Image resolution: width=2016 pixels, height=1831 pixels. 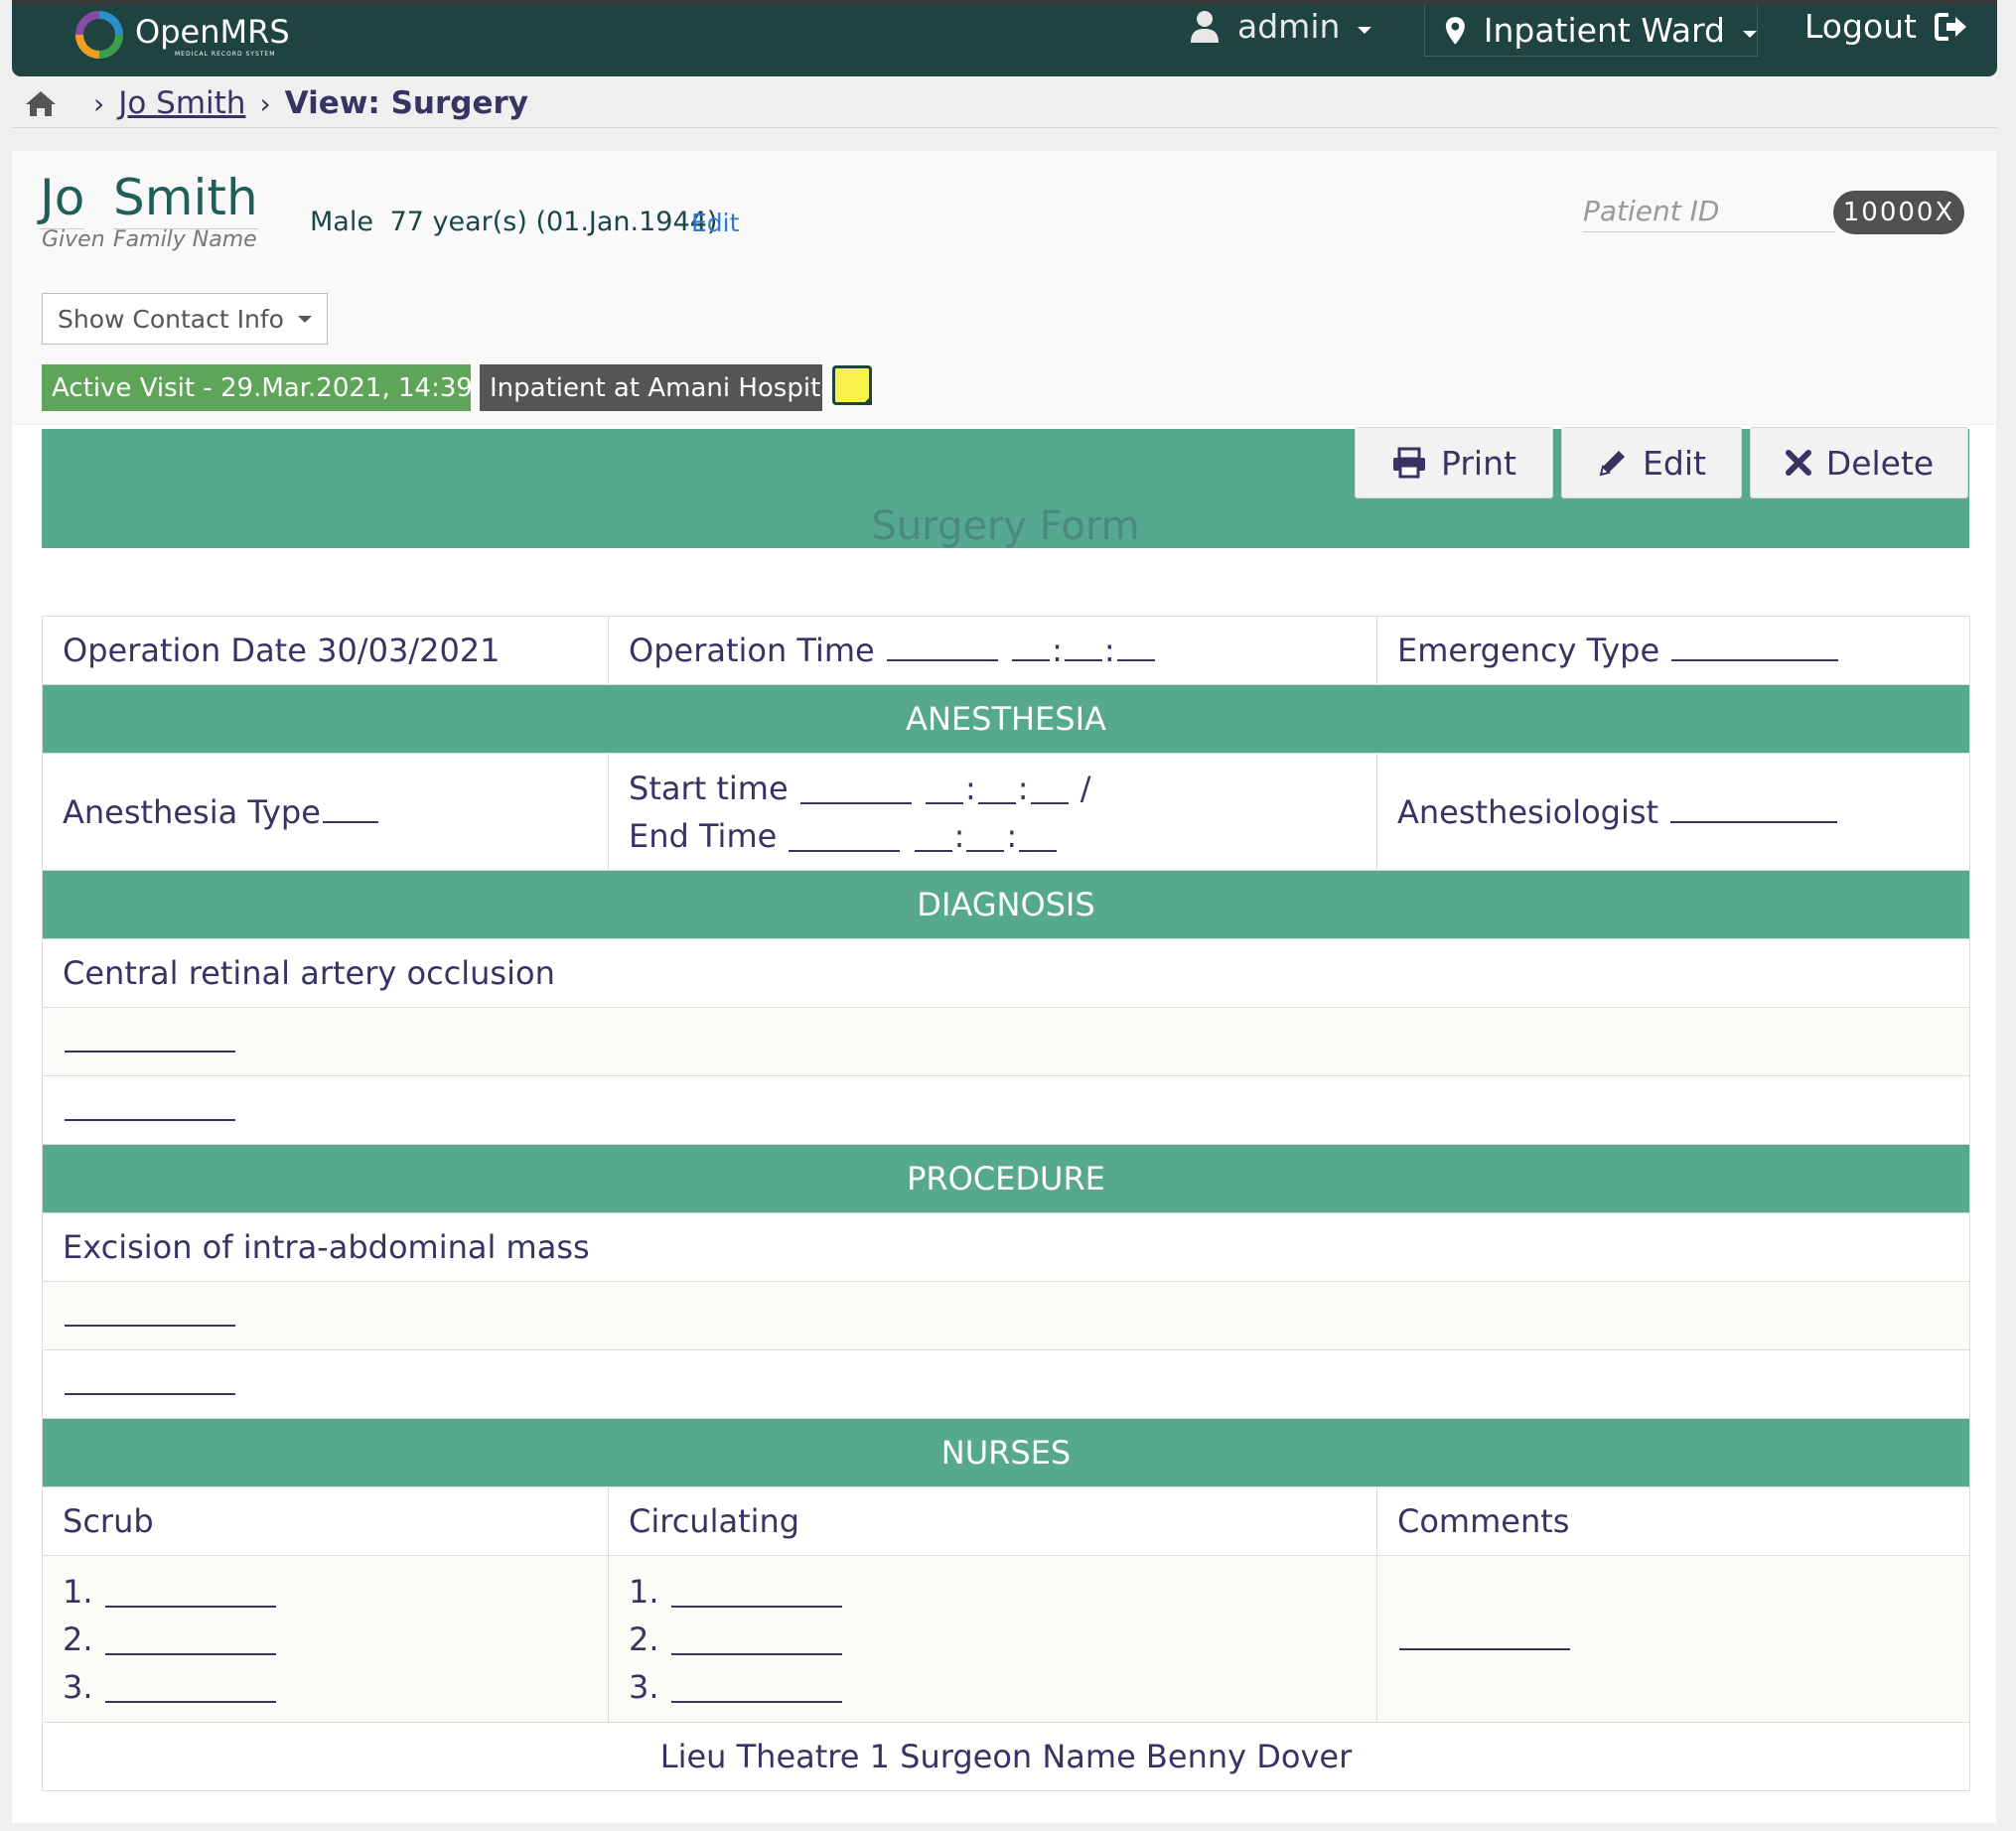 I want to click on patient-id-label: Patient ID, so click(x=1709, y=213).